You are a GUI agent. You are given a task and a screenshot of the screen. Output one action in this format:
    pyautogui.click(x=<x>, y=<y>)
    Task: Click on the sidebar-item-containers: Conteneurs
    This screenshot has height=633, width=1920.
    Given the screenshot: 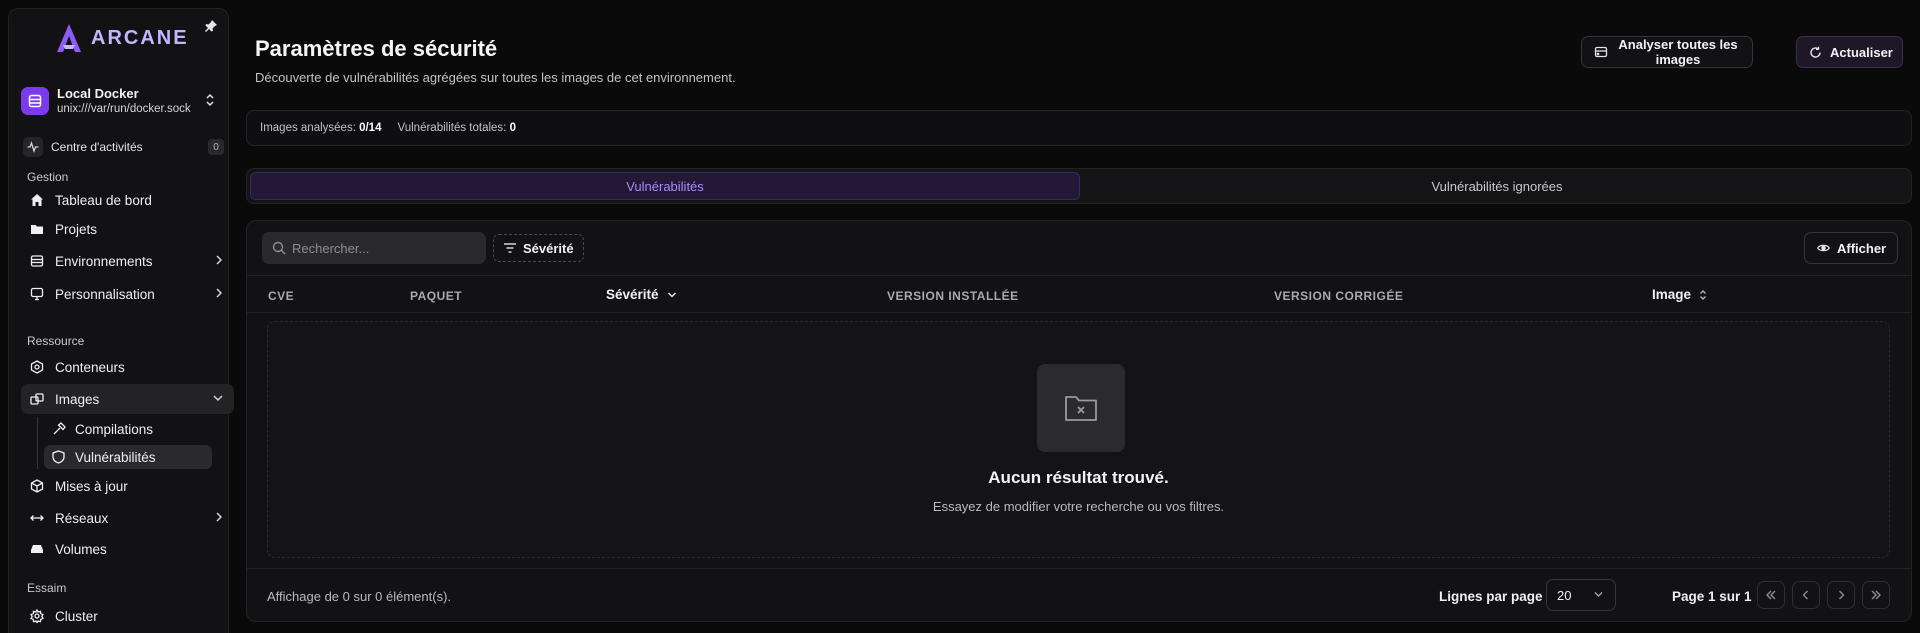 What is the action you would take?
    pyautogui.click(x=127, y=367)
    